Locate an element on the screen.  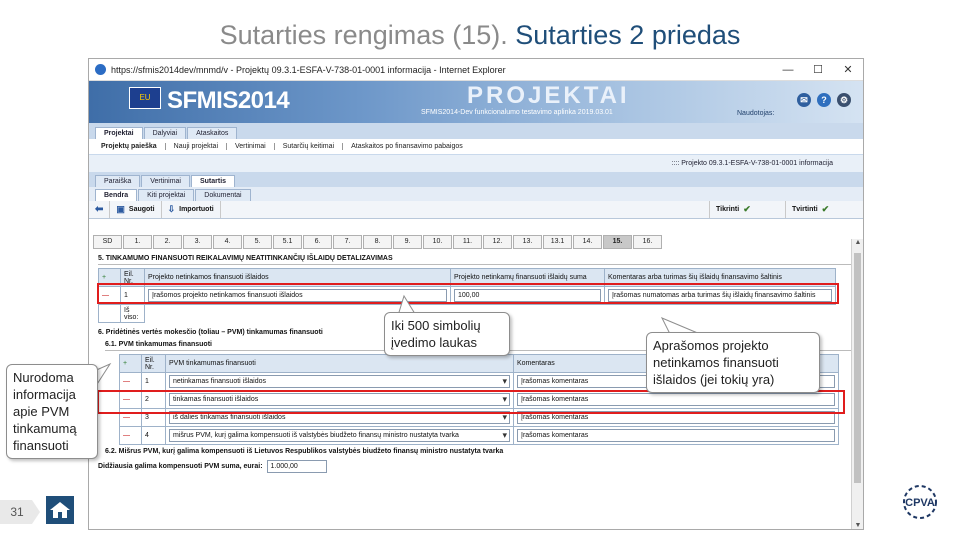
step-sd: SD is located at coordinates (107, 242).